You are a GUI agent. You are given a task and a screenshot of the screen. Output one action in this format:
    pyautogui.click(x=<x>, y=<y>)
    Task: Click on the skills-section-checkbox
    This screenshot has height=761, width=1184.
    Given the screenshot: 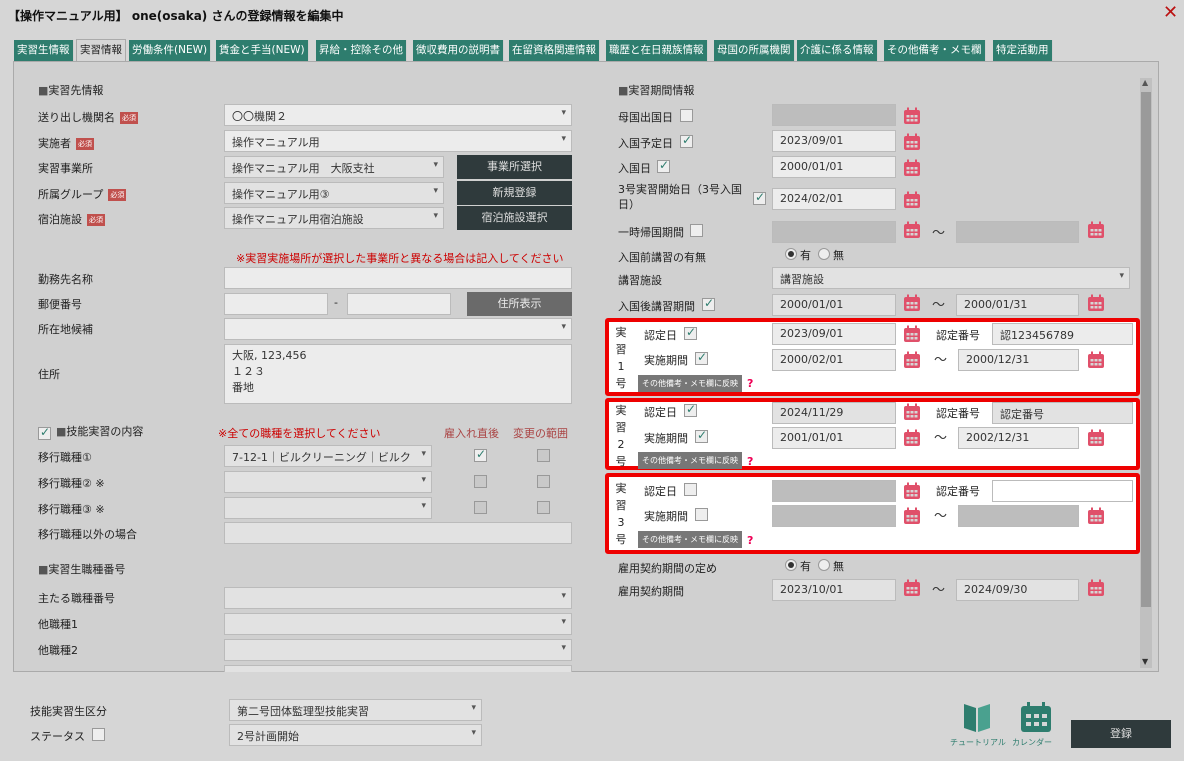 What is the action you would take?
    pyautogui.click(x=44, y=432)
    